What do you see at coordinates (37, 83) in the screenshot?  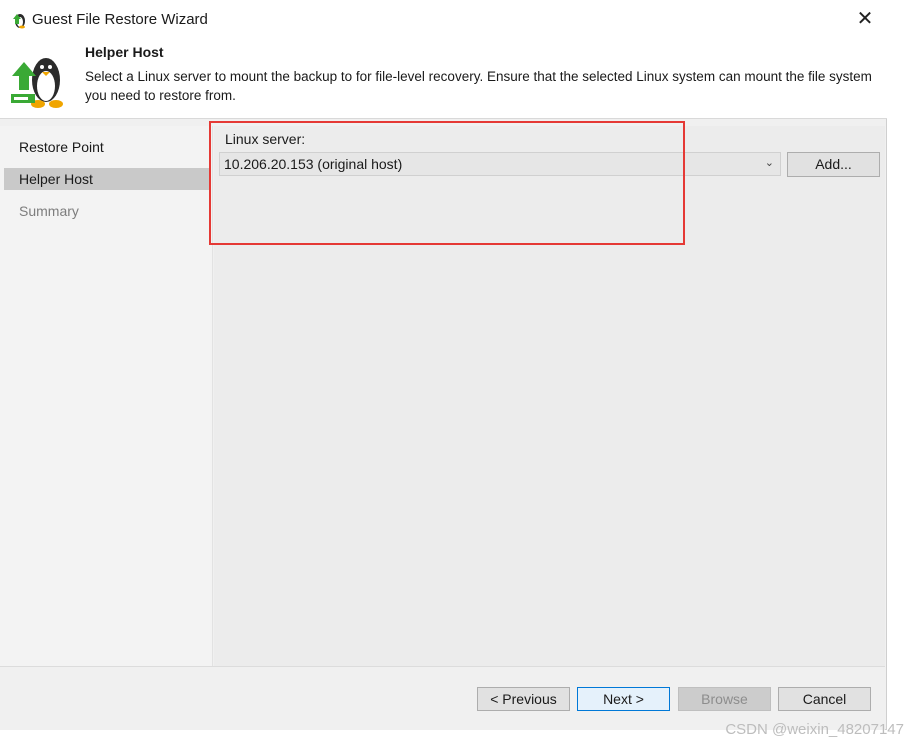 I see `linux-penguin-upload-icon` at bounding box center [37, 83].